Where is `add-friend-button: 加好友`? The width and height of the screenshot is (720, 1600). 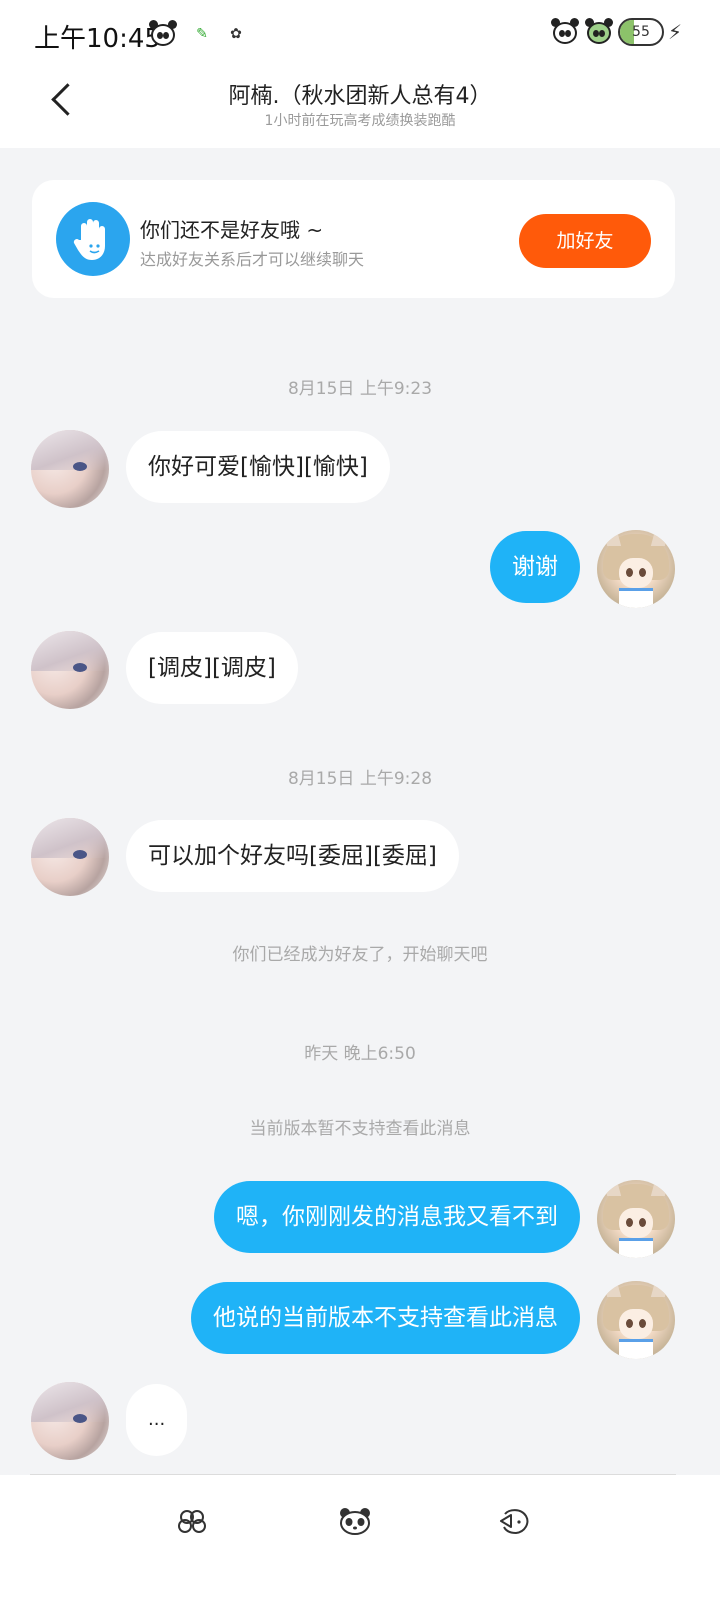
add-friend-button: 加好友 is located at coordinates (585, 241).